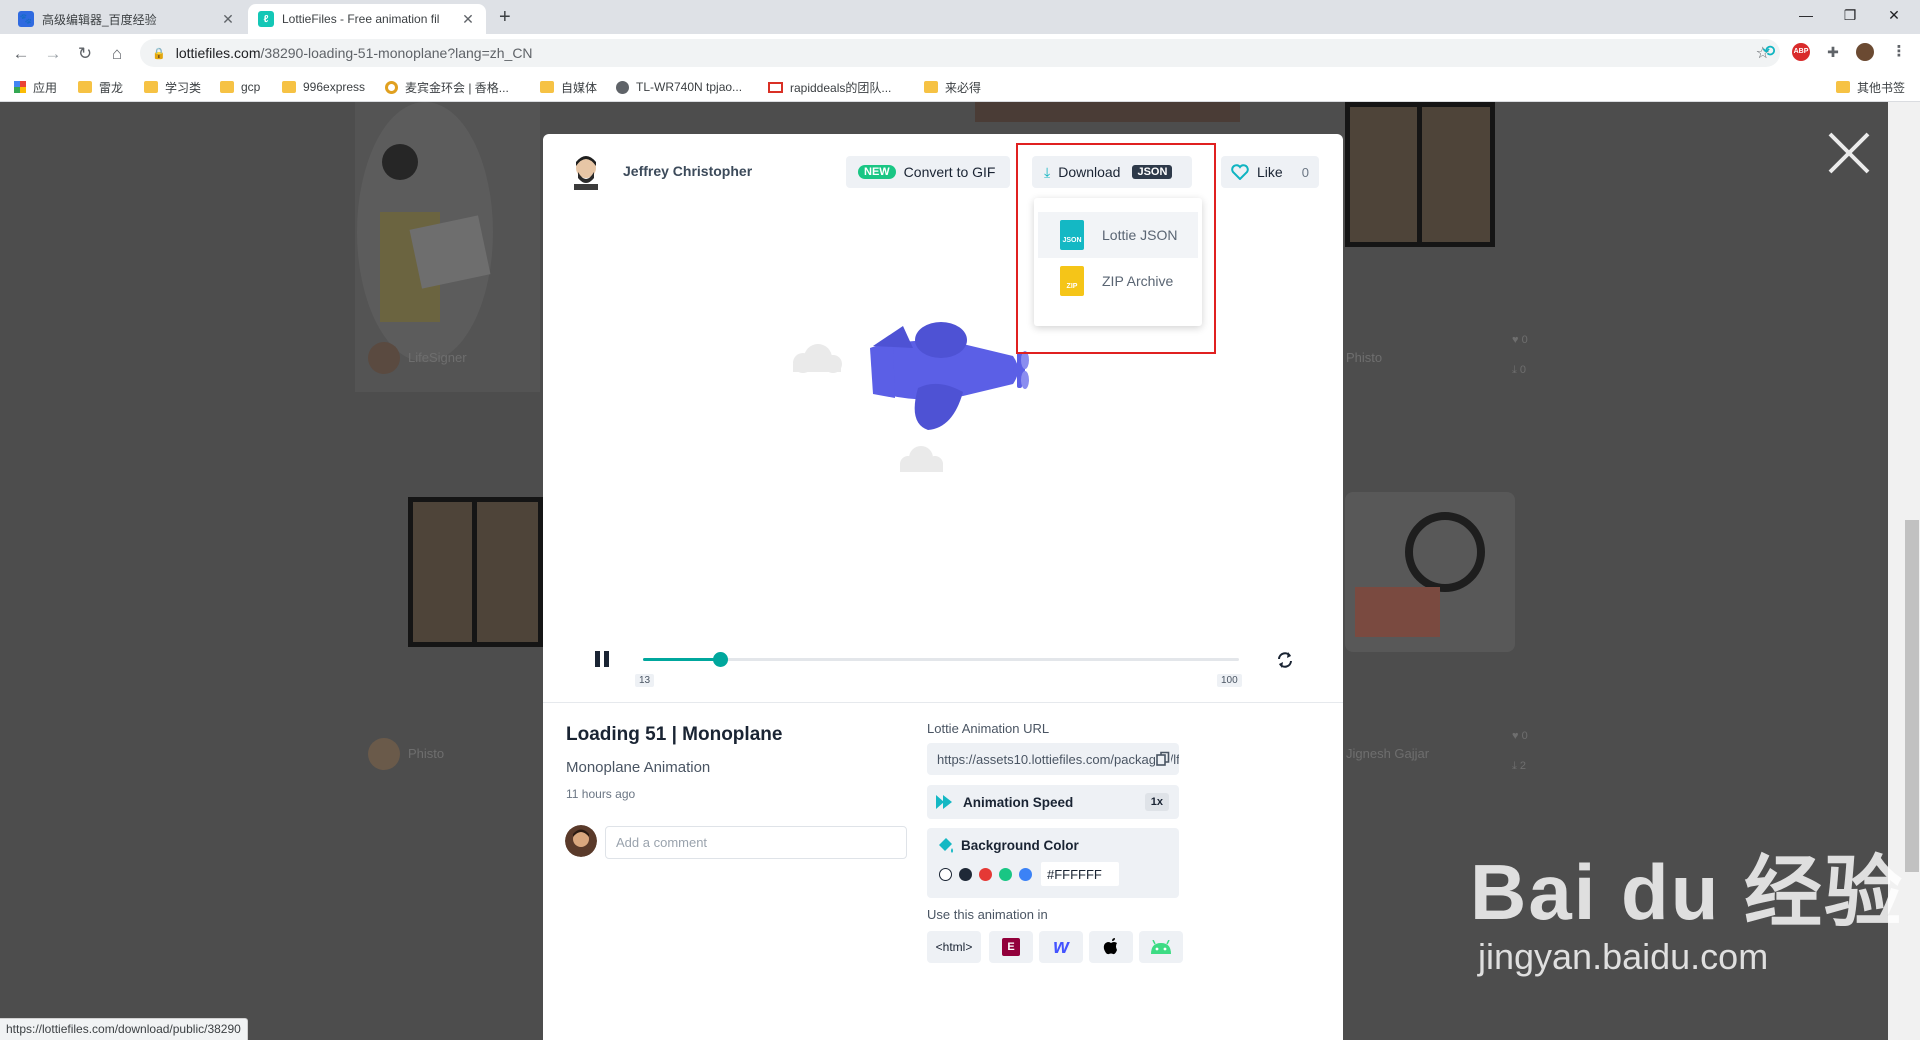 The width and height of the screenshot is (1920, 1040). What do you see at coordinates (1305, 172) in the screenshot?
I see `like-count: 0` at bounding box center [1305, 172].